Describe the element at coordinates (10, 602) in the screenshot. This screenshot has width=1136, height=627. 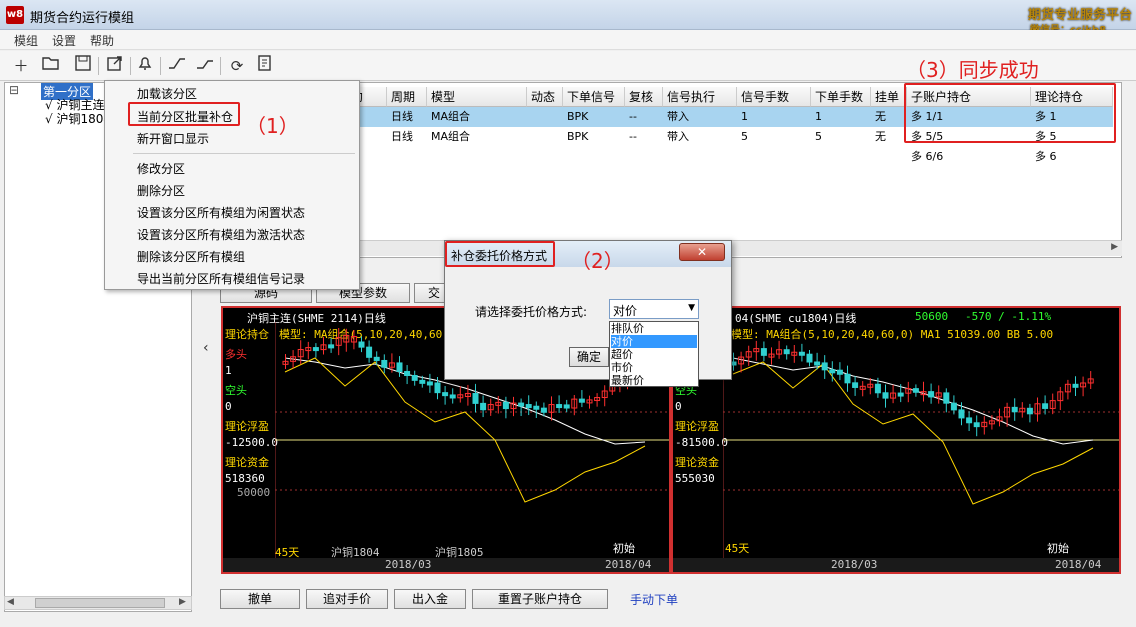
I see `scroll-left-icon: ◀` at that location.